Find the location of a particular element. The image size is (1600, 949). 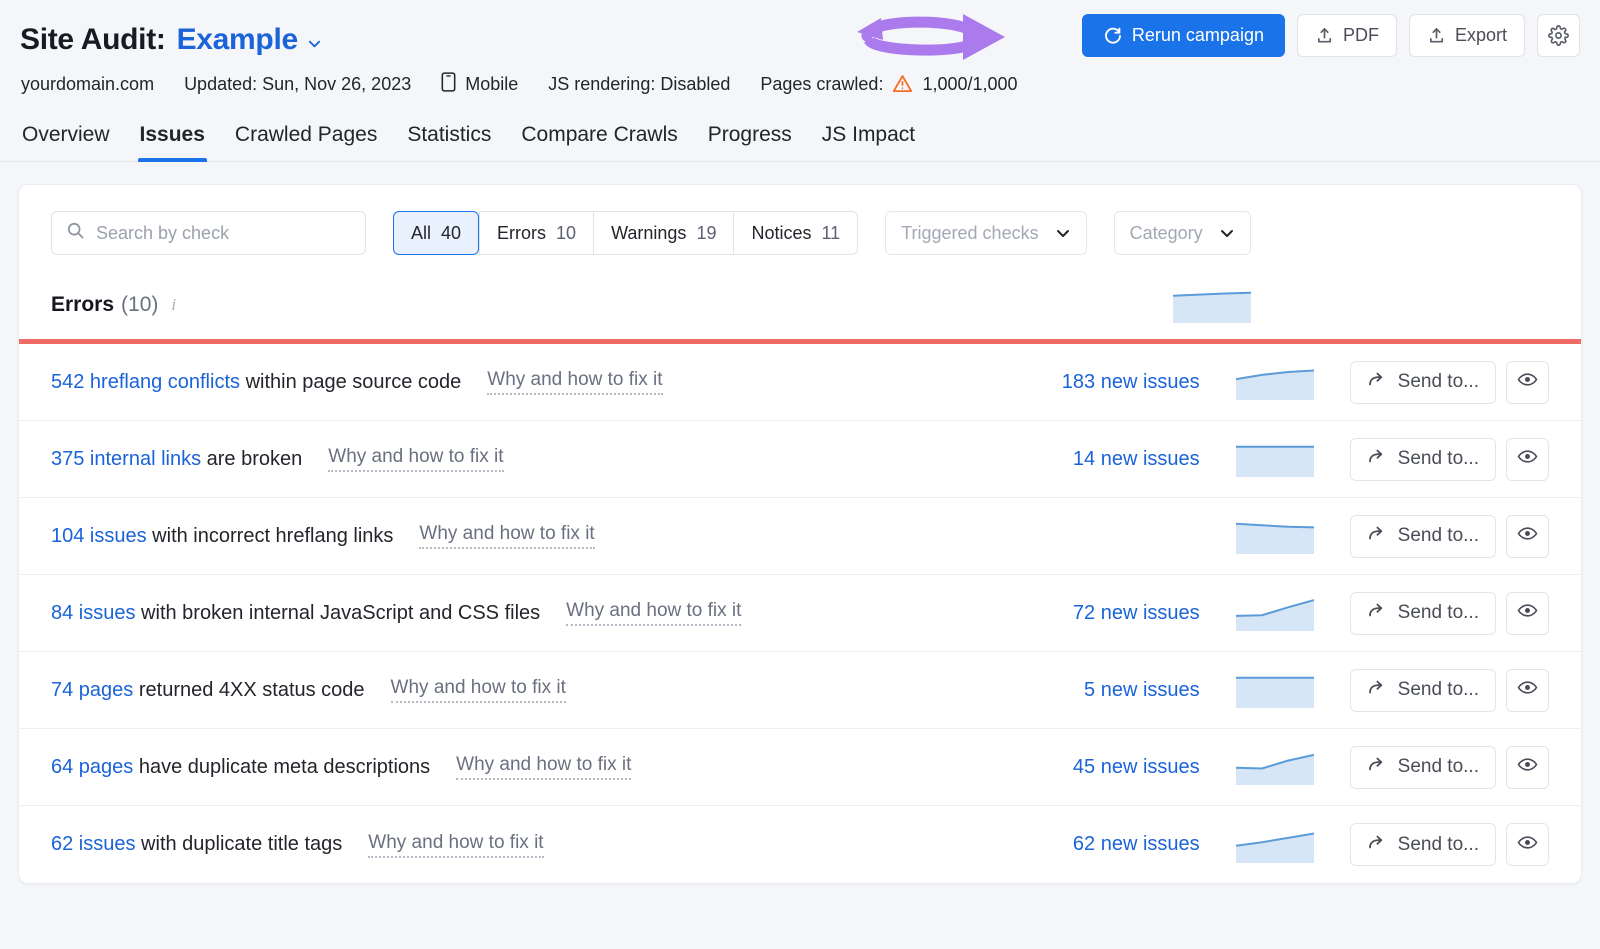

search-box is located at coordinates (208, 233).